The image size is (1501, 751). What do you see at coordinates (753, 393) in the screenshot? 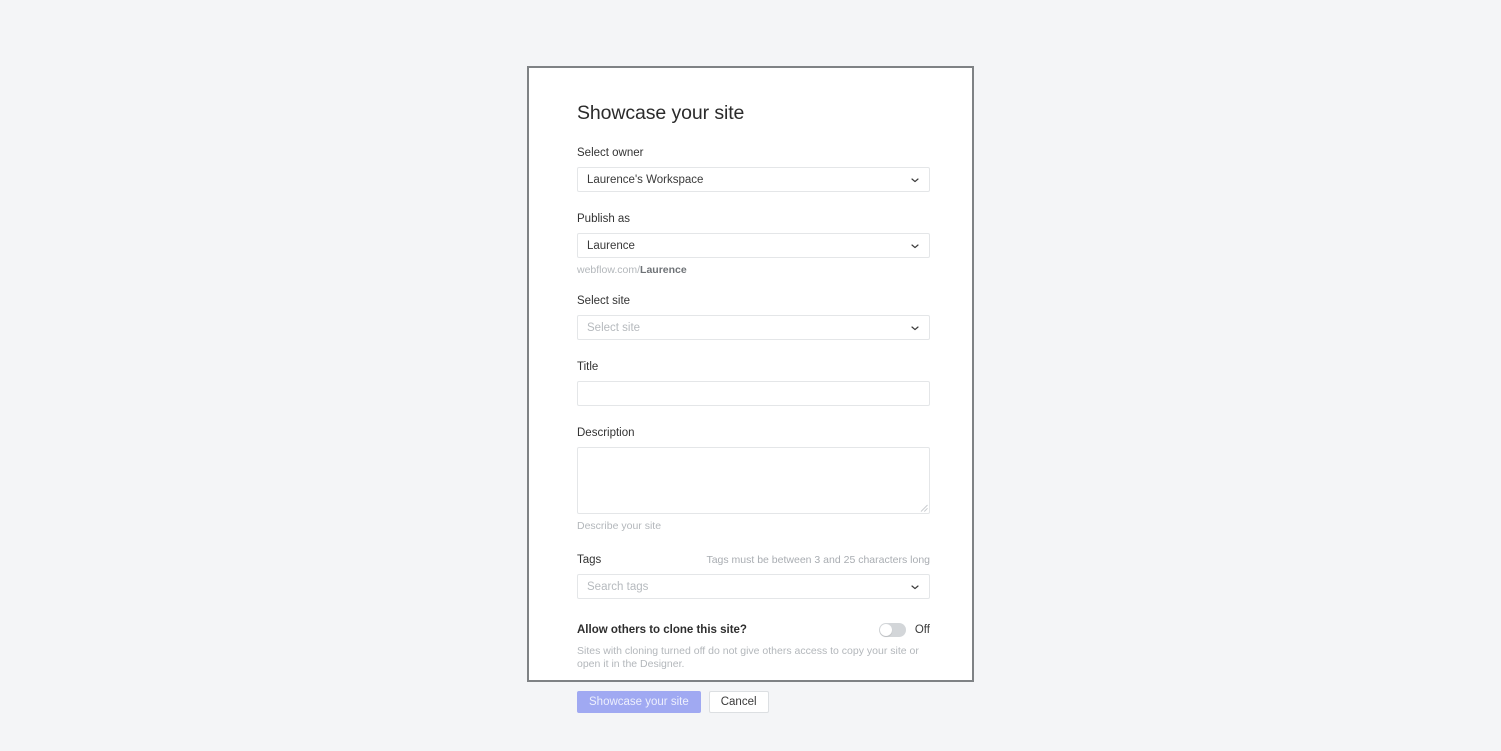
I see `title-input` at bounding box center [753, 393].